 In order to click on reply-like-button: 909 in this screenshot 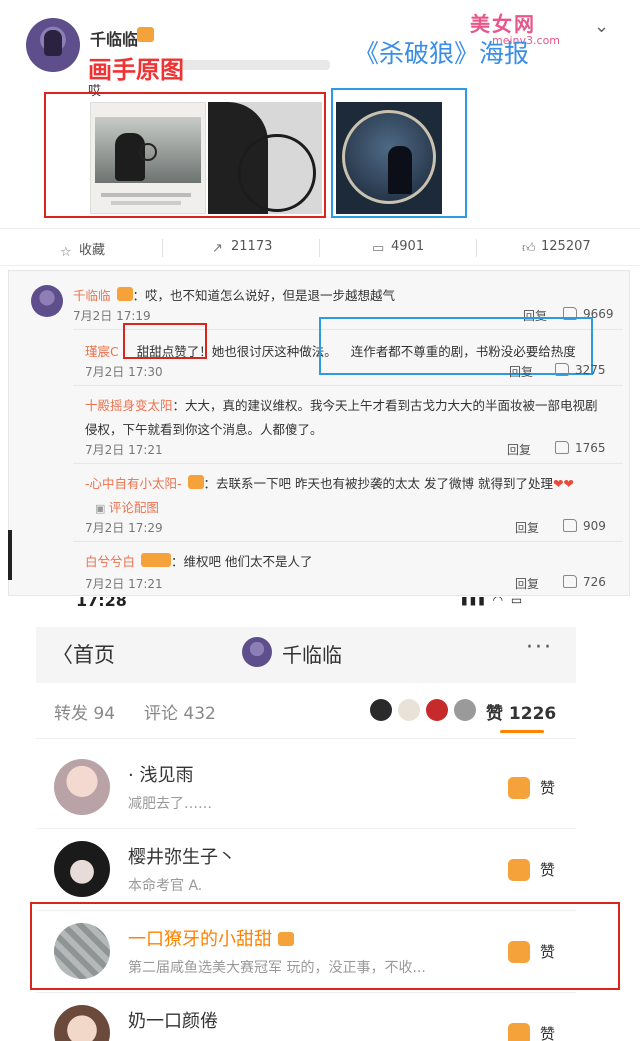, I will do `click(584, 526)`.